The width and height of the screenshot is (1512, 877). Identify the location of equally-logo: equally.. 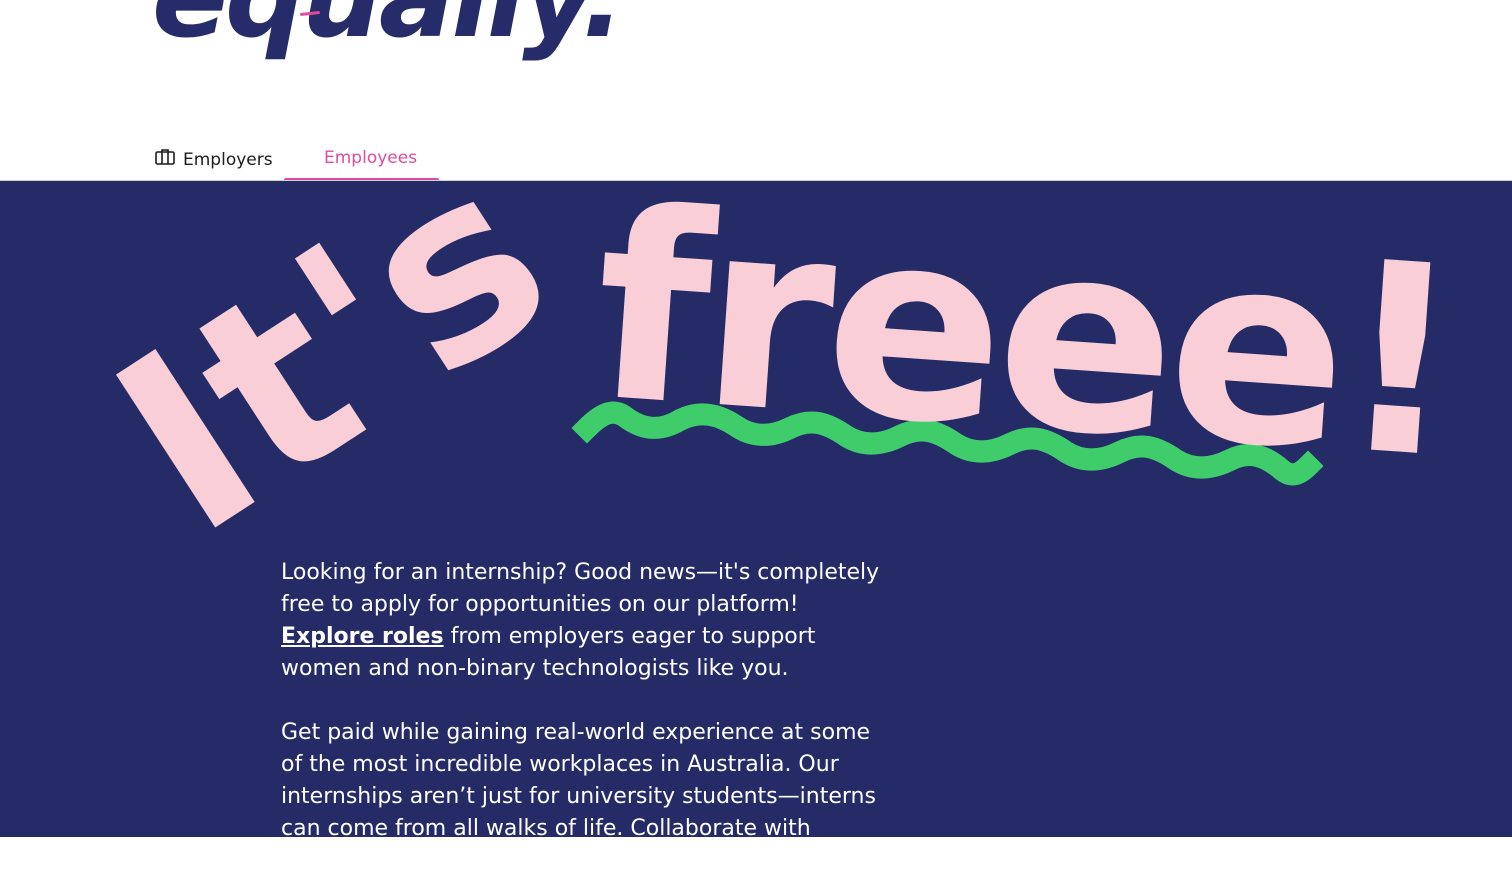
(388, 27).